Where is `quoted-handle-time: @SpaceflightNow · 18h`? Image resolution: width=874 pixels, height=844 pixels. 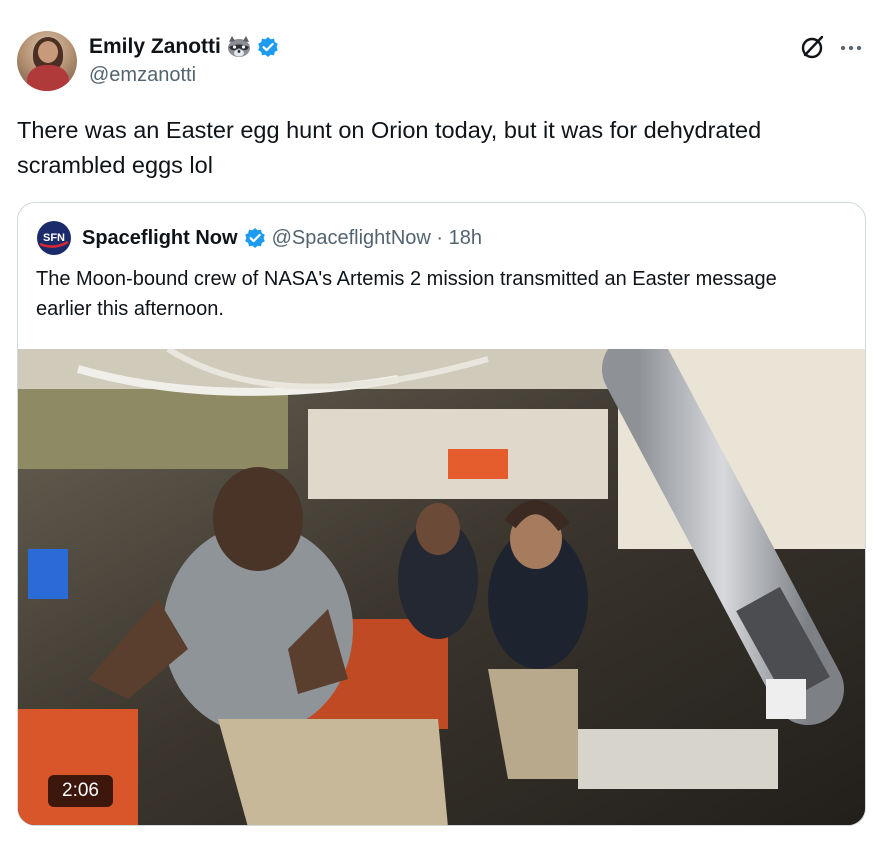 quoted-handle-time: @SpaceflightNow · 18h is located at coordinates (377, 238).